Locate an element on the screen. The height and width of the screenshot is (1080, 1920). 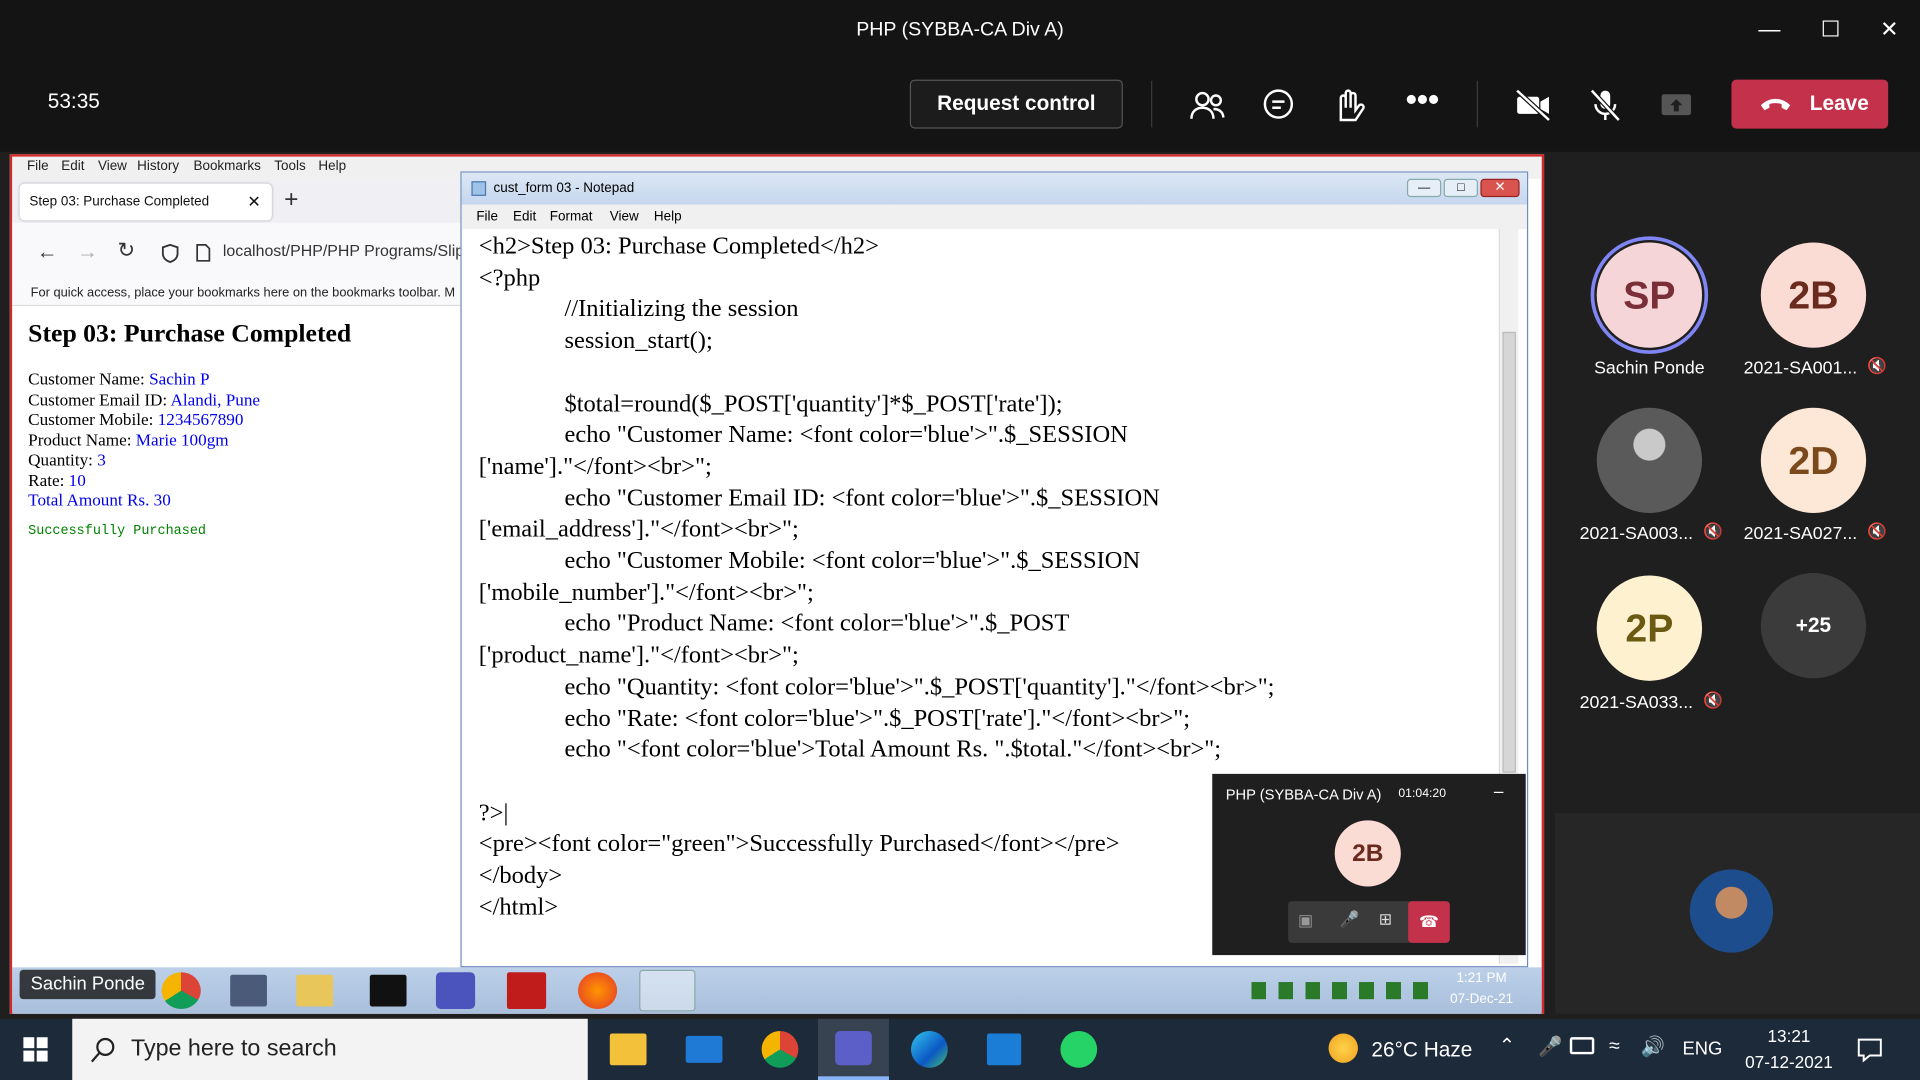
windows-start-icon is located at coordinates (35, 1049).